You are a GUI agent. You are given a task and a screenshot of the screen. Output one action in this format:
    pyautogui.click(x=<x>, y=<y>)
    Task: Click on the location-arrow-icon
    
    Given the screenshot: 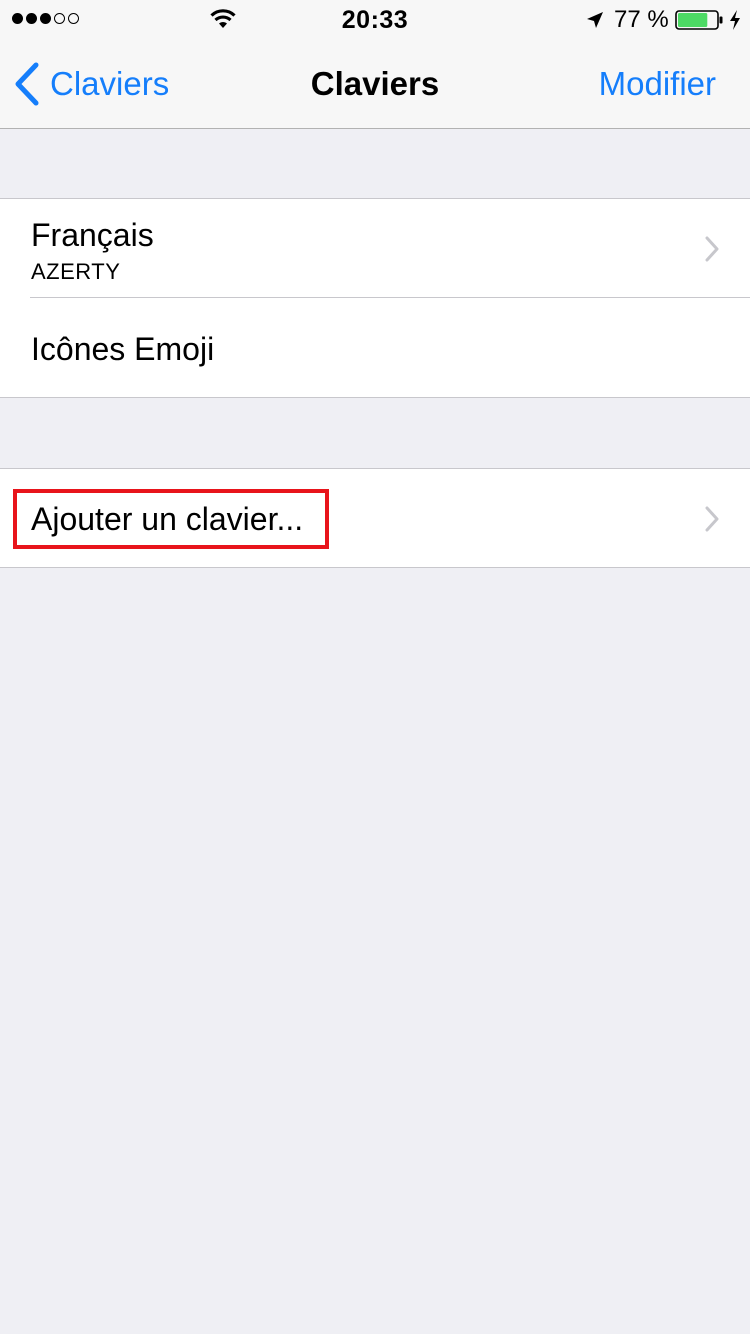 What is the action you would take?
    pyautogui.click(x=595, y=20)
    